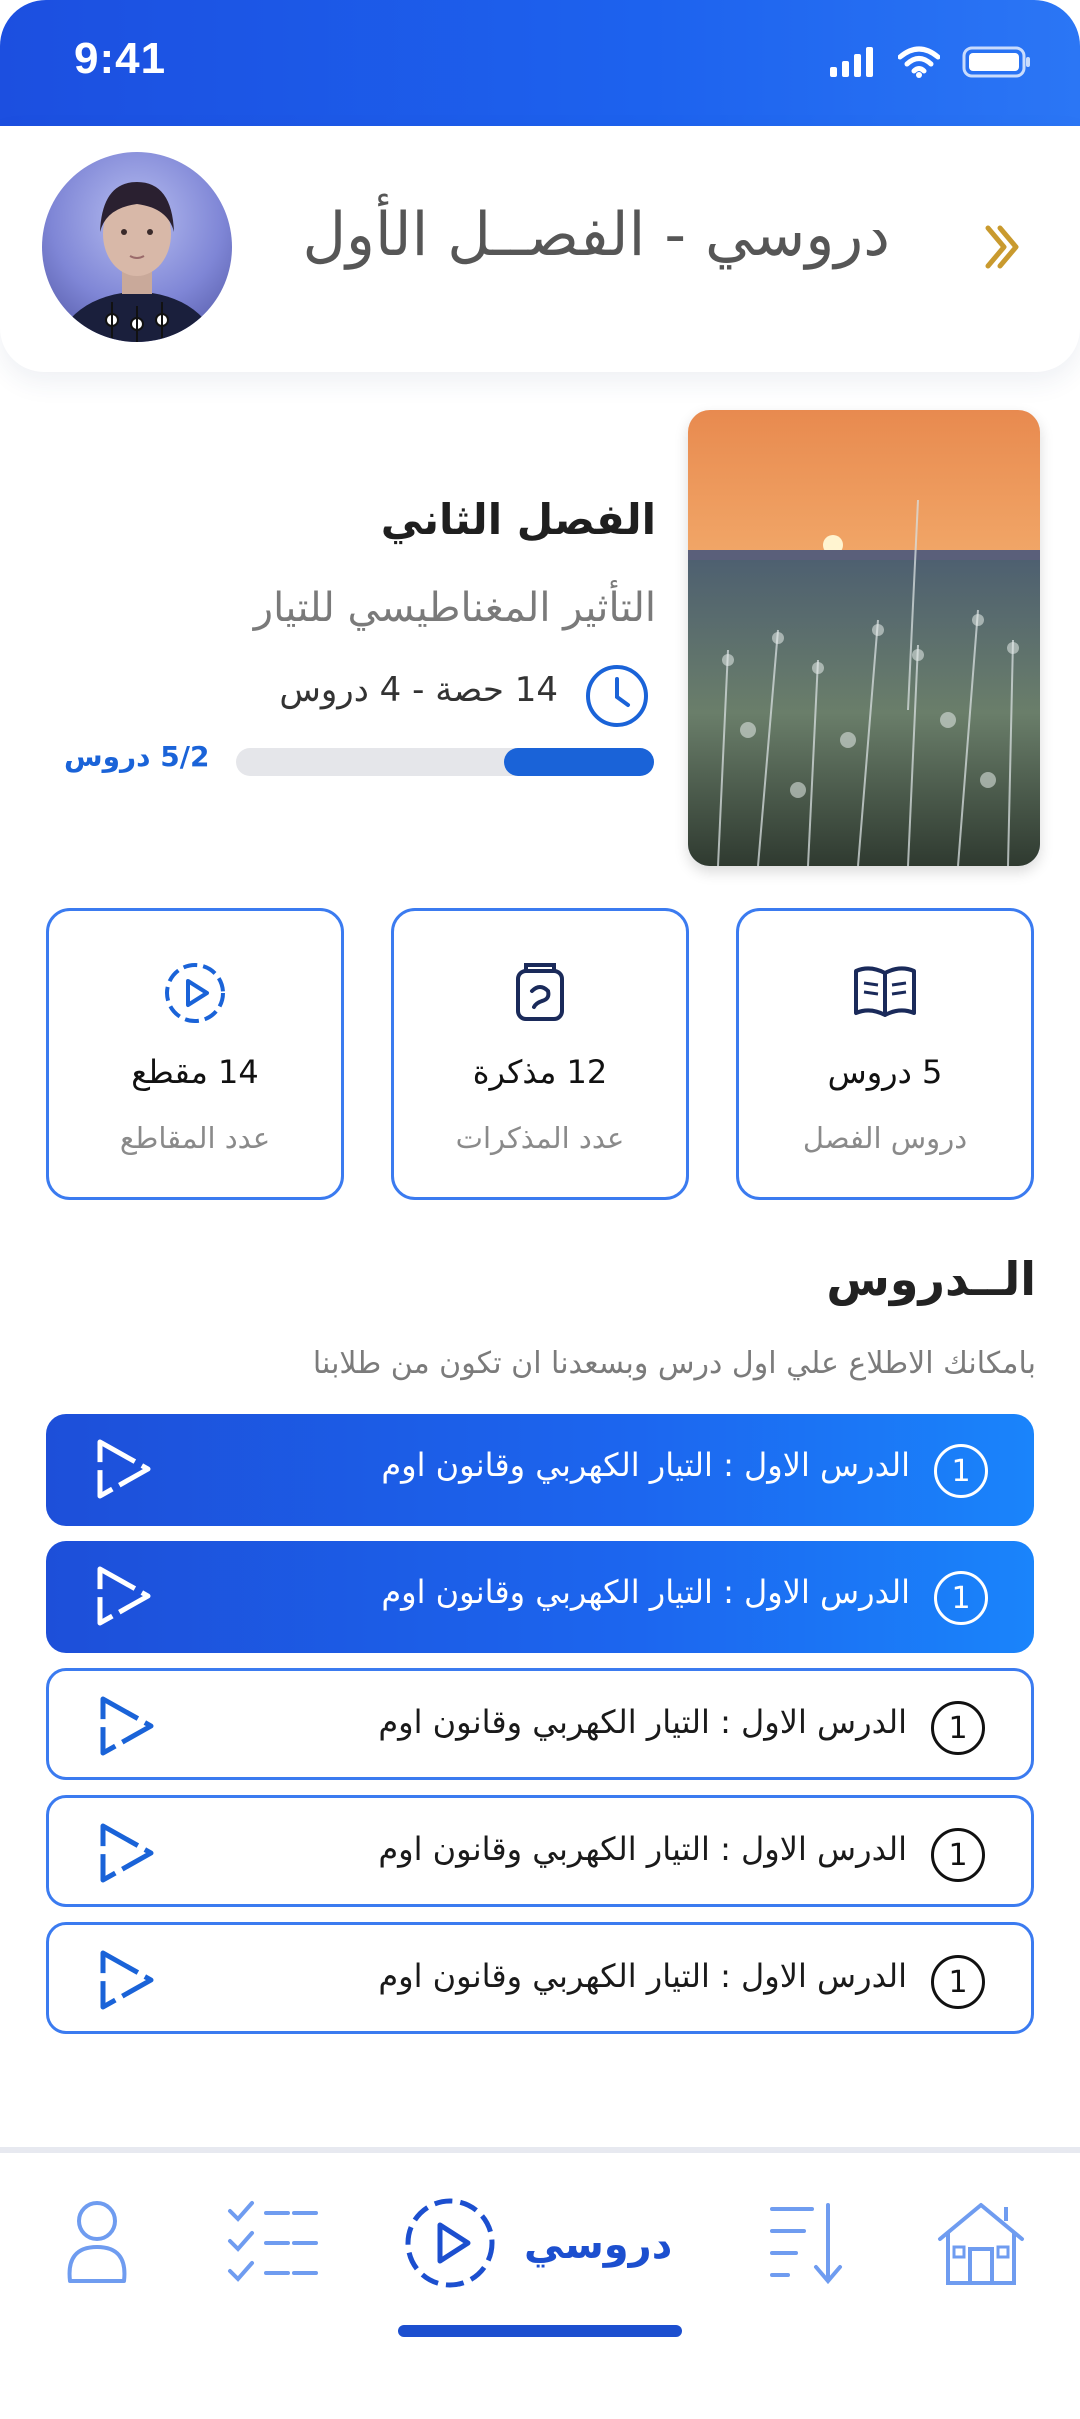  What do you see at coordinates (195, 1072) in the screenshot?
I see `stat-value: 14 مقطع` at bounding box center [195, 1072].